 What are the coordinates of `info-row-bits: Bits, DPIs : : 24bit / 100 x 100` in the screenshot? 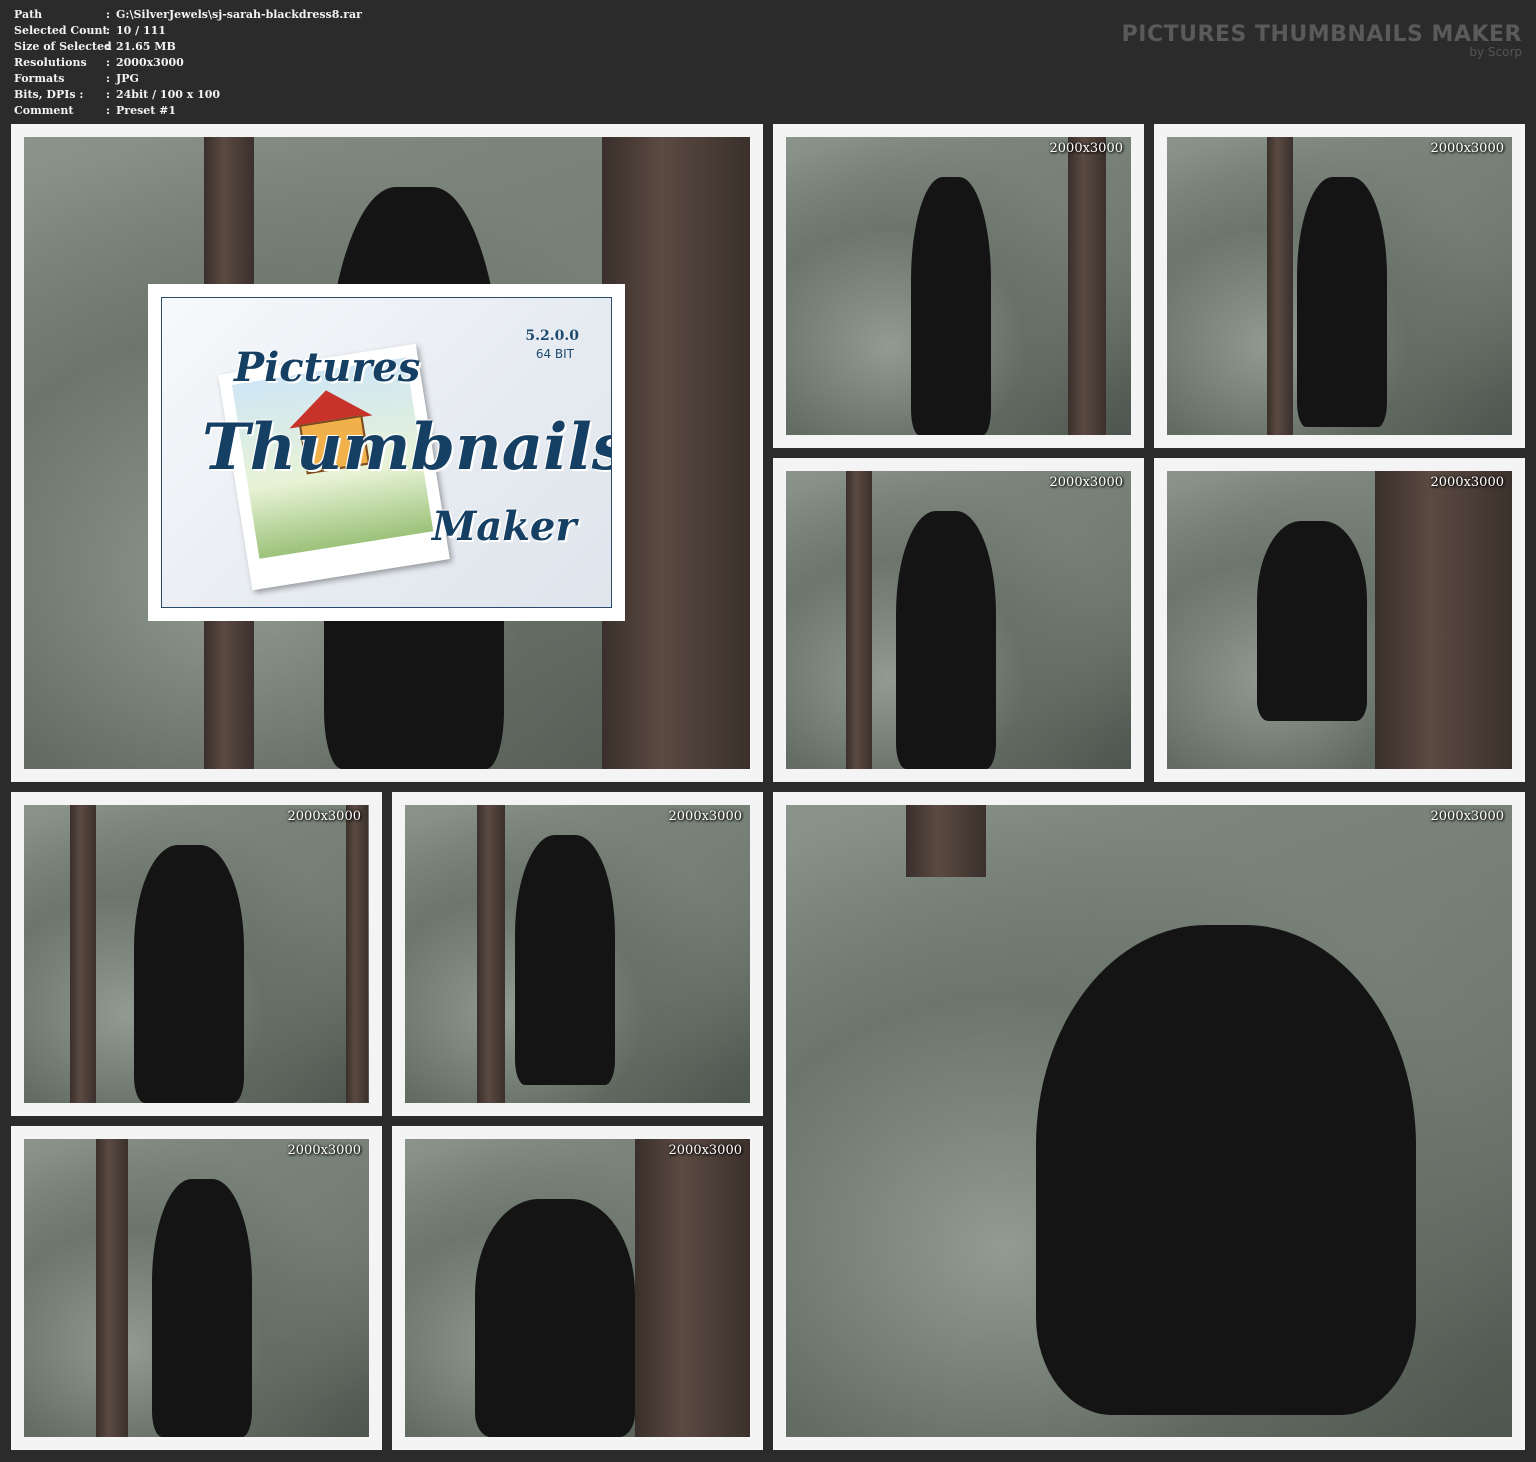 It's located at (188, 95).